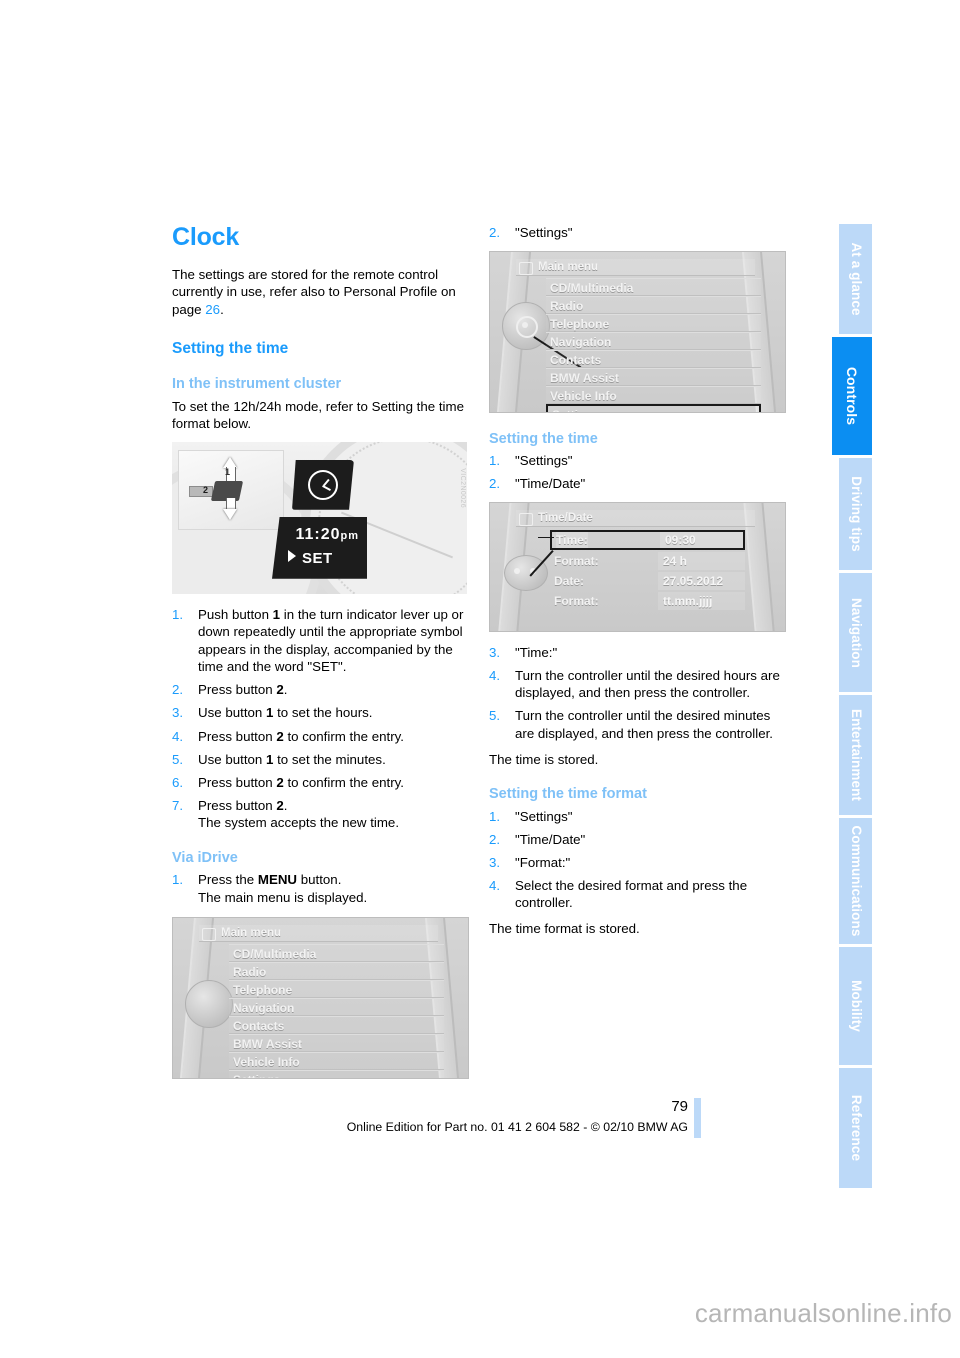 The image size is (960, 1358). Describe the element at coordinates (855, 881) in the screenshot. I see `tab-communications: Communications` at that location.